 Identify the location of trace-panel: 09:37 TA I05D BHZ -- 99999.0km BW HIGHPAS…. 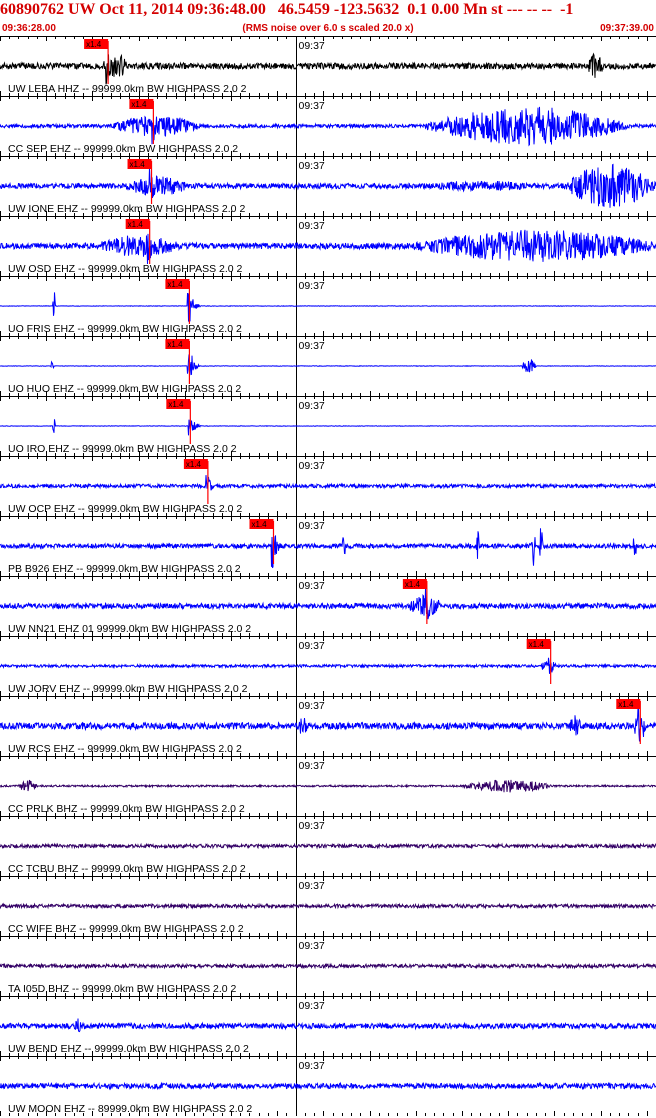
(328, 966).